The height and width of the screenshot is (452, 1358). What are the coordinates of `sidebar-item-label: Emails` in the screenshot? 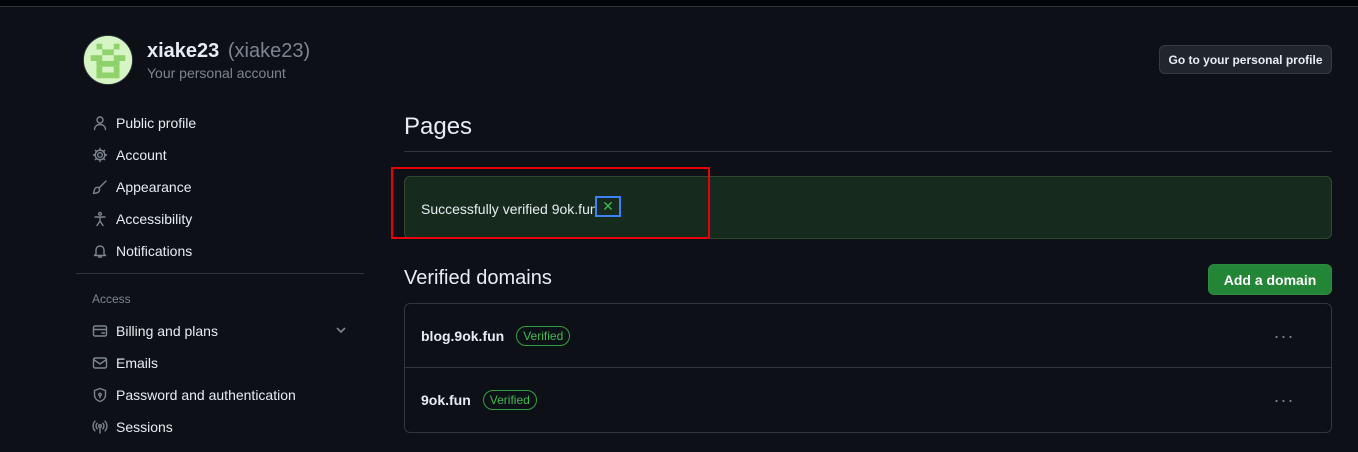 It's located at (137, 363).